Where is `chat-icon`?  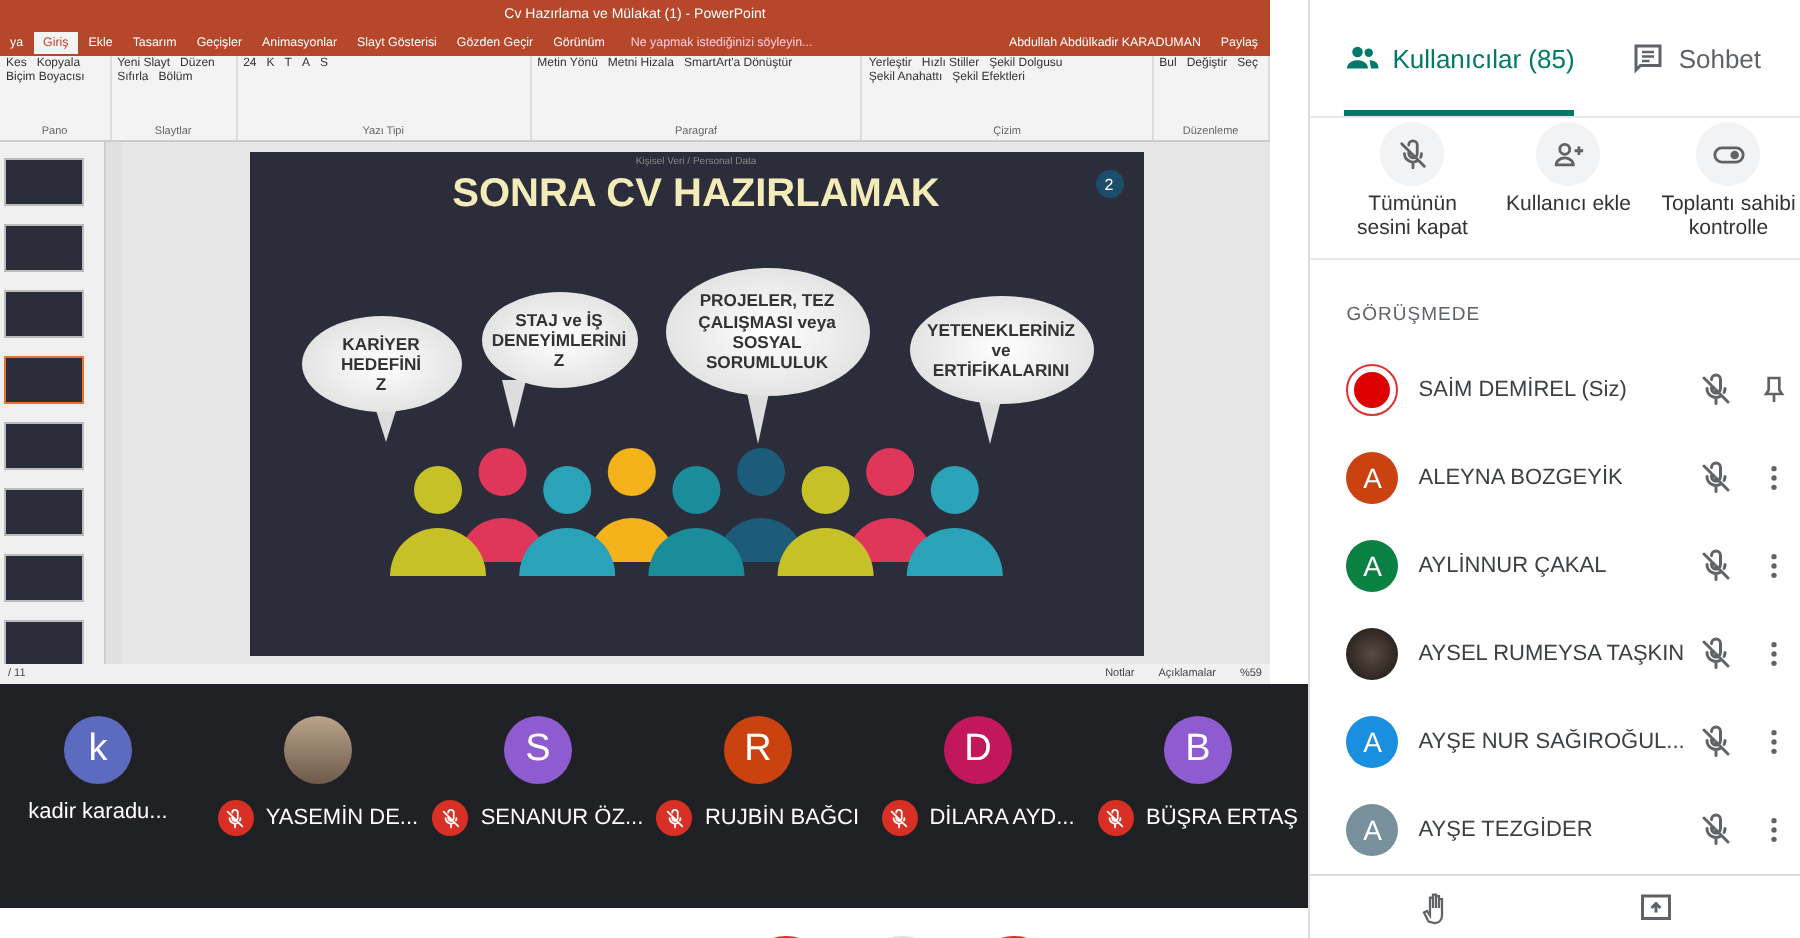
chat-icon is located at coordinates (1648, 58).